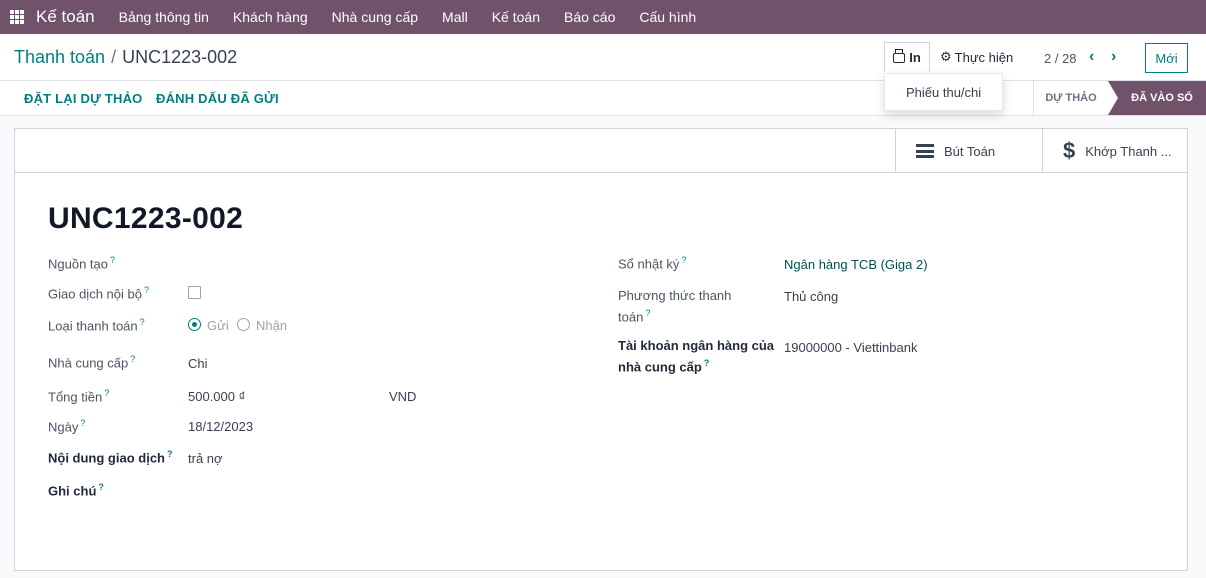  Describe the element at coordinates (667, 17) in the screenshot. I see `menu-configuration: Cấu hình` at that location.